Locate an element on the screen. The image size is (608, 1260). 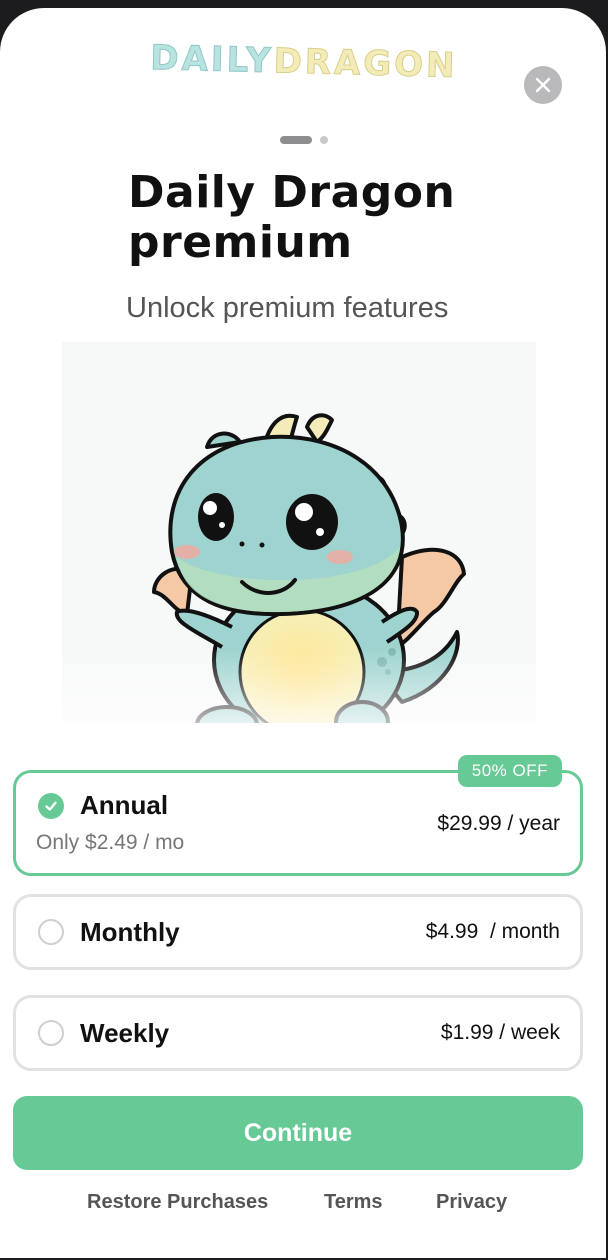
page-dot-active is located at coordinates (296, 140).